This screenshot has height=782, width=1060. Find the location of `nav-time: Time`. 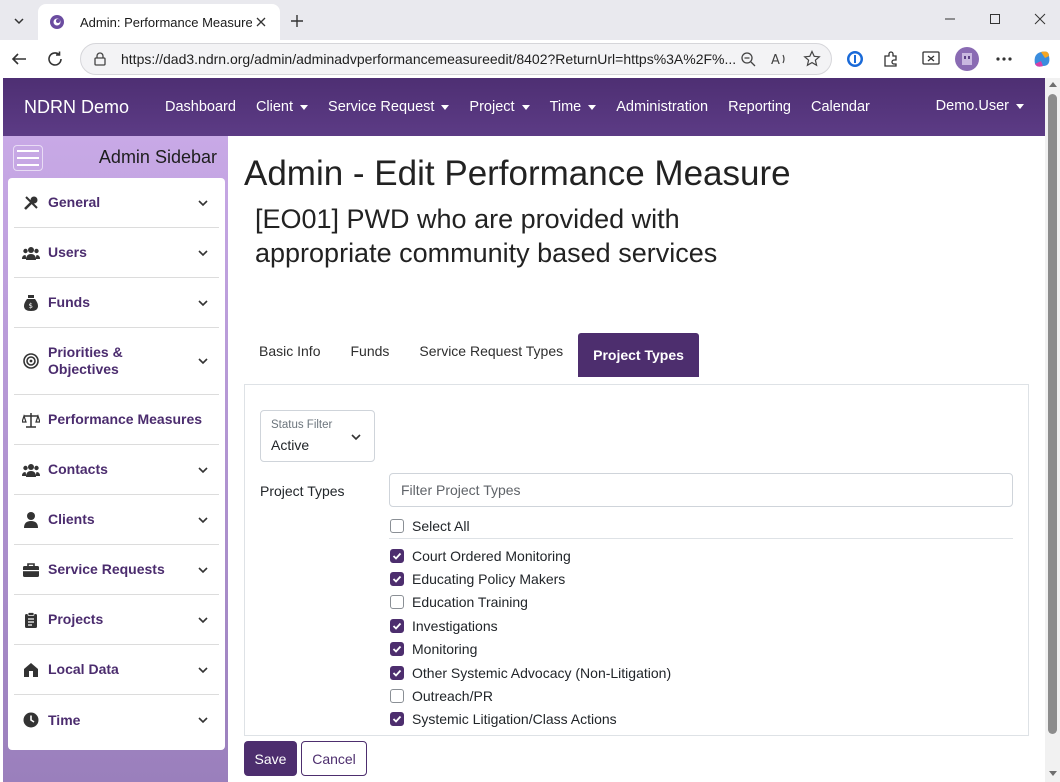

nav-time: Time is located at coordinates (573, 107).